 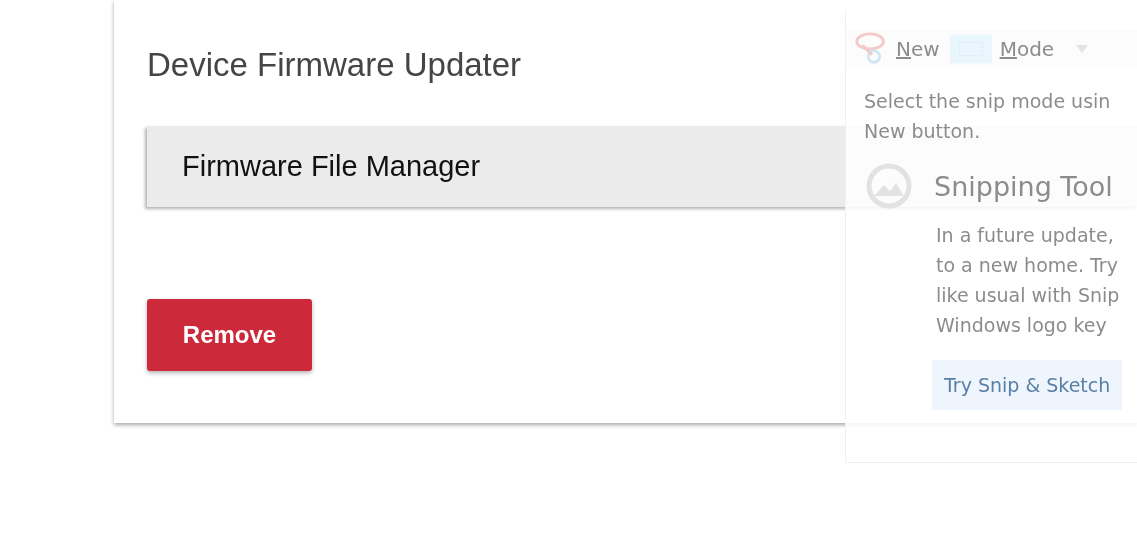 What do you see at coordinates (889, 186) in the screenshot?
I see `app-logo-icon` at bounding box center [889, 186].